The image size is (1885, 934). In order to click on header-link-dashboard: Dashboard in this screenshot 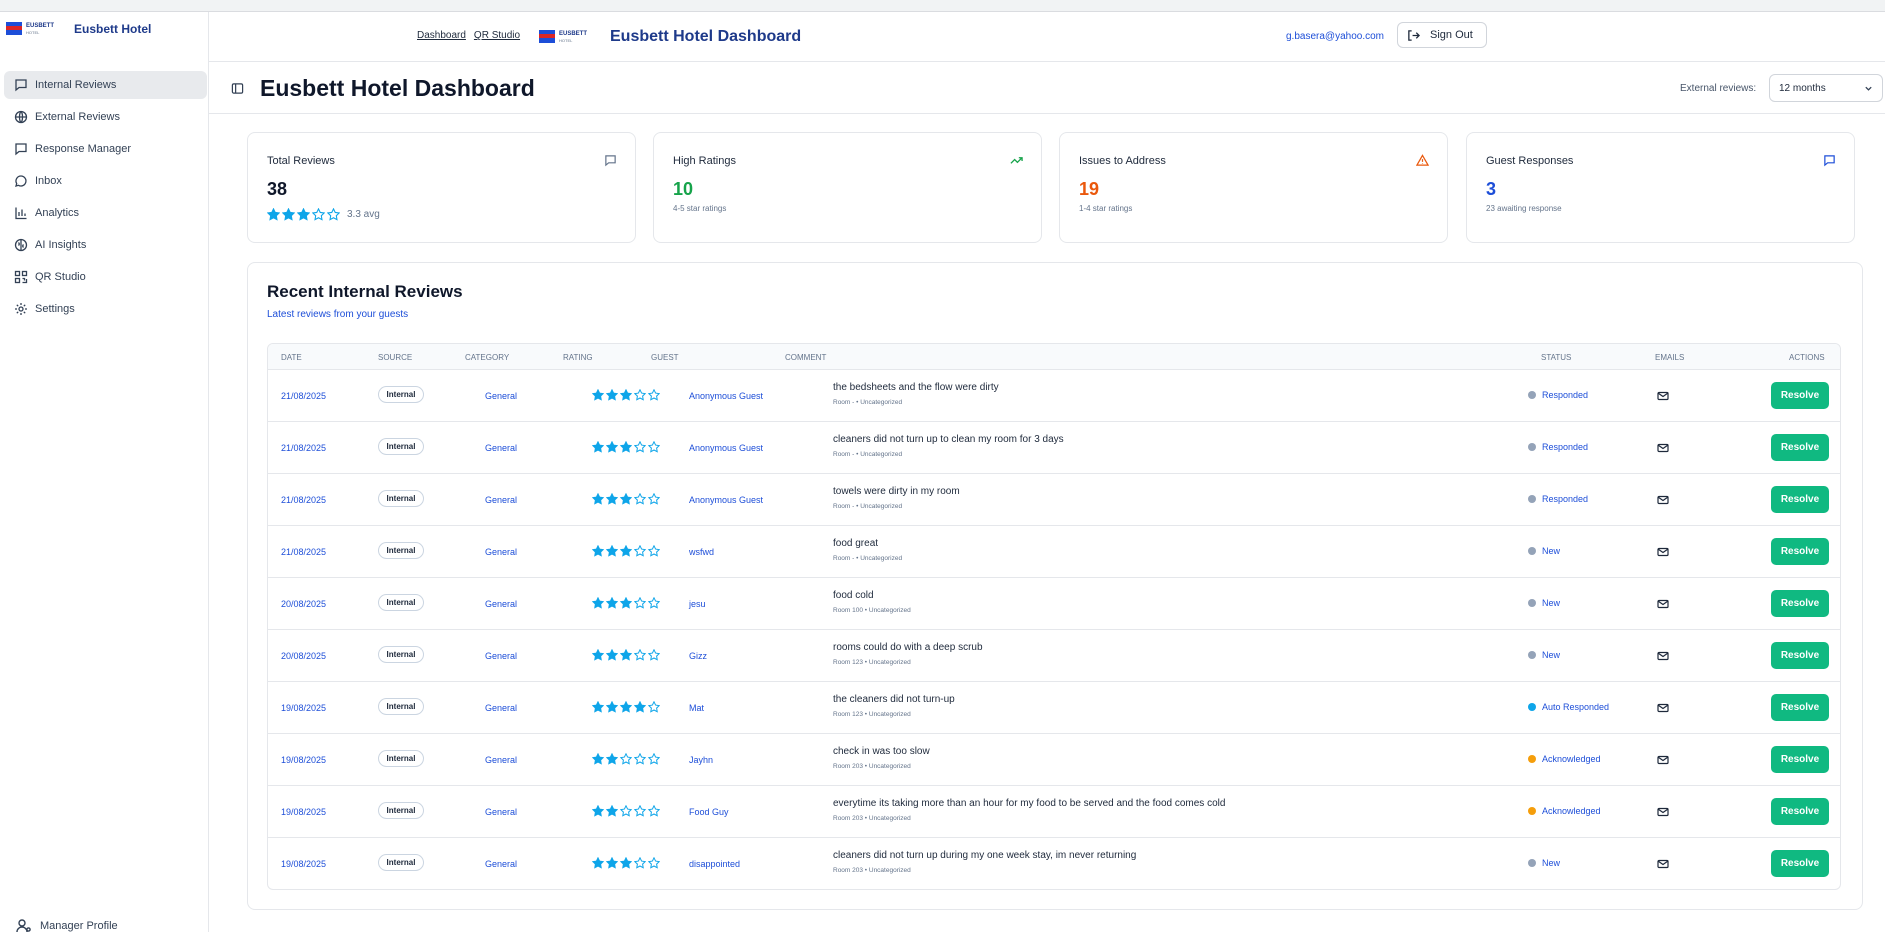, I will do `click(441, 35)`.